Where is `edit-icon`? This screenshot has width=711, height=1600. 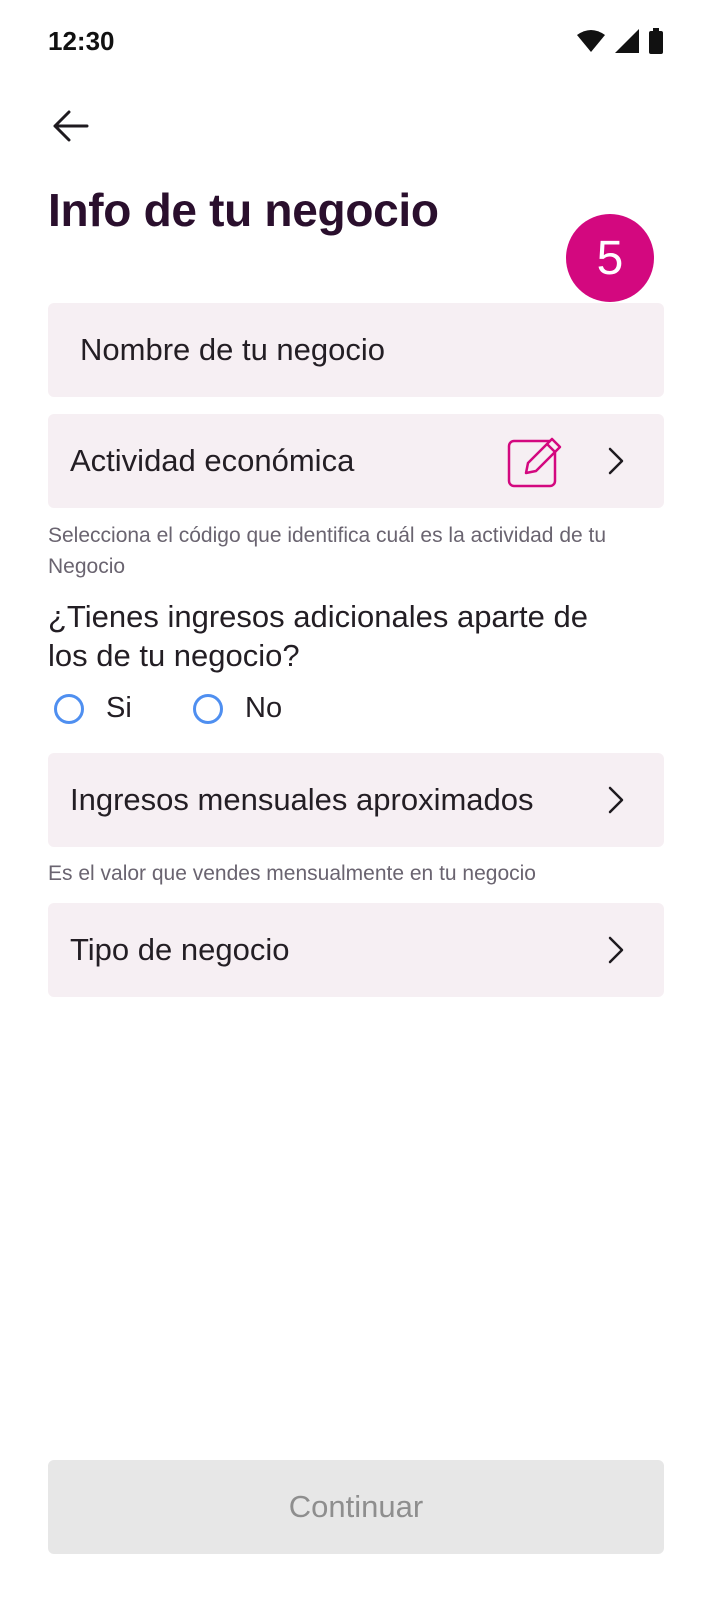
edit-icon is located at coordinates (534, 462).